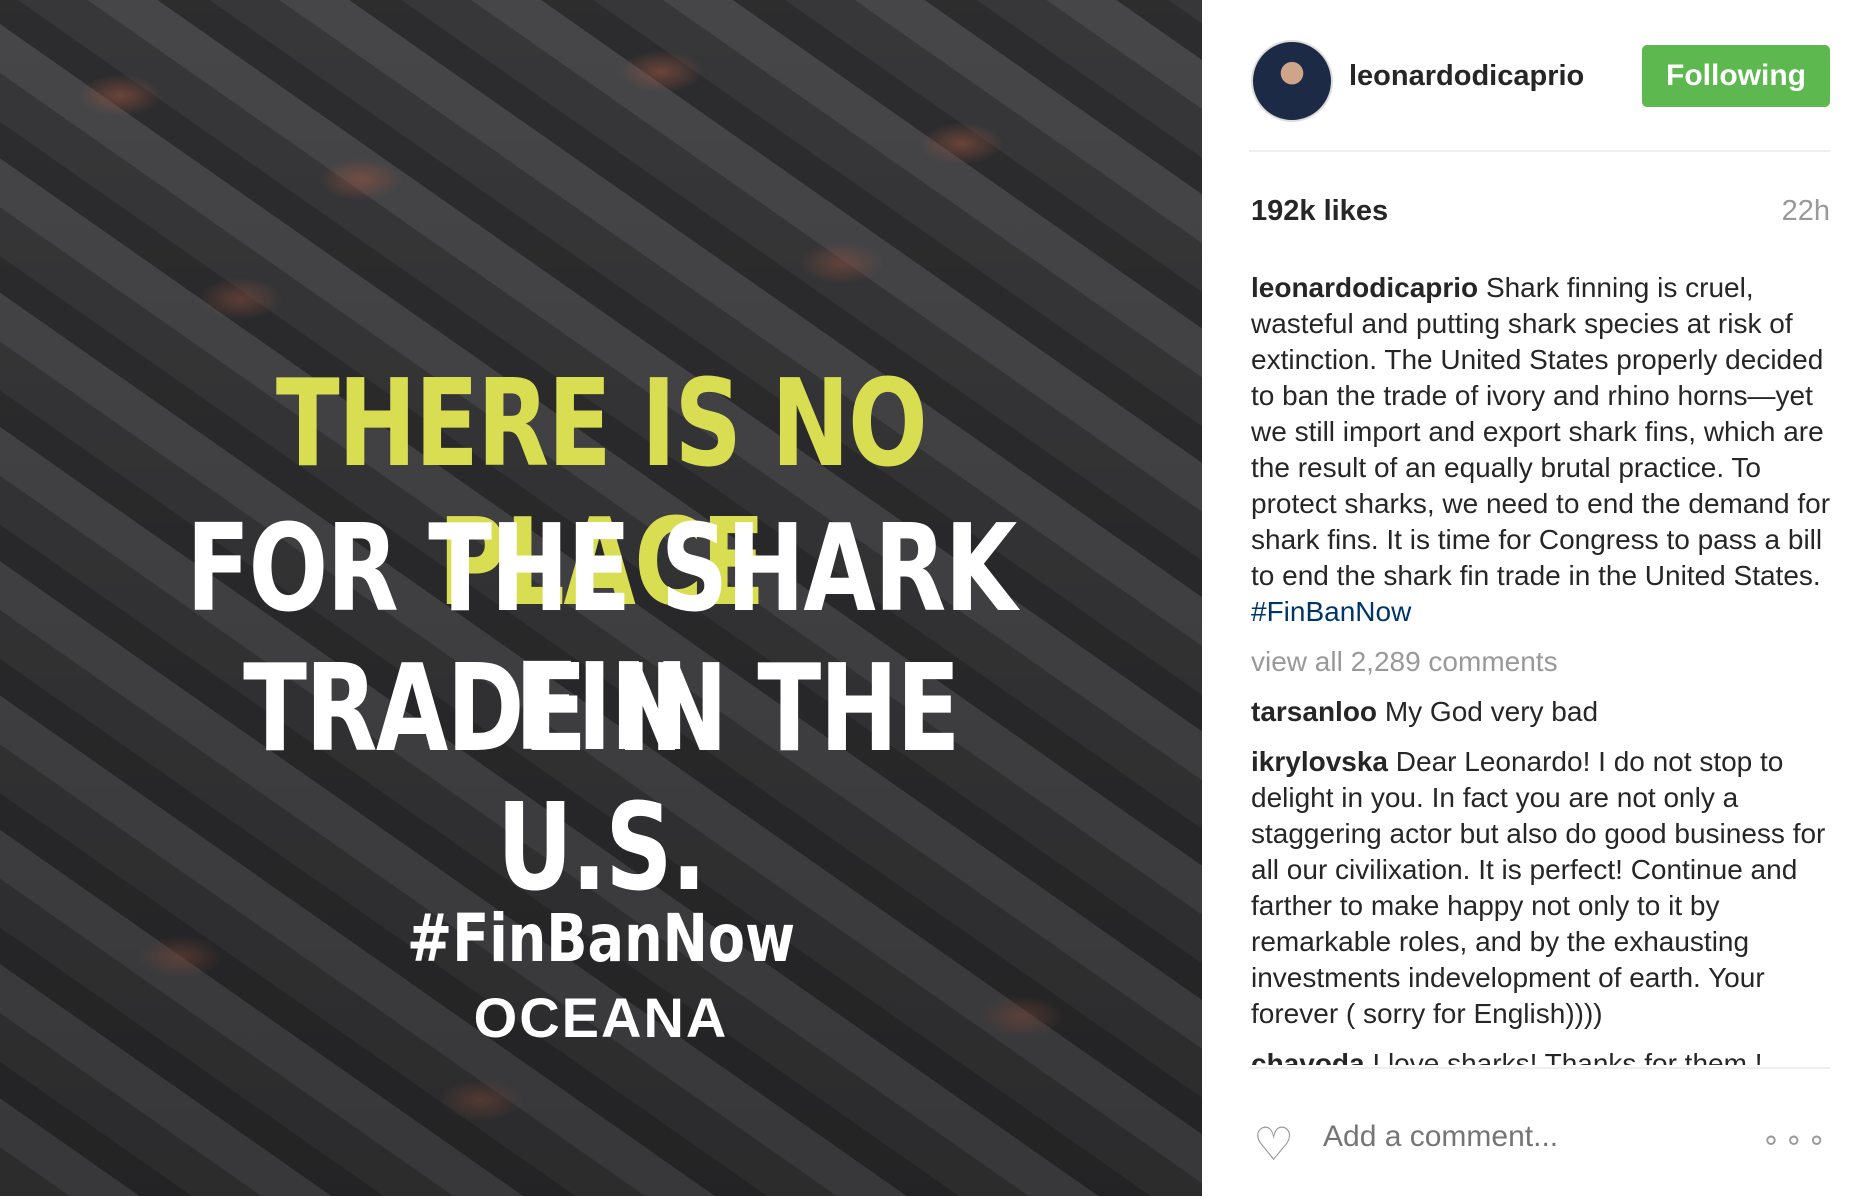 Image resolution: width=1860 pixels, height=1198 pixels. What do you see at coordinates (1806, 211) in the screenshot?
I see `post-time: 22h` at bounding box center [1806, 211].